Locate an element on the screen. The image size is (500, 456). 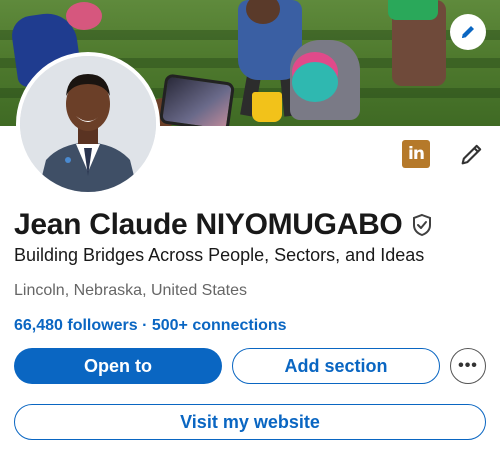
edit-cover-button is located at coordinates (468, 32).